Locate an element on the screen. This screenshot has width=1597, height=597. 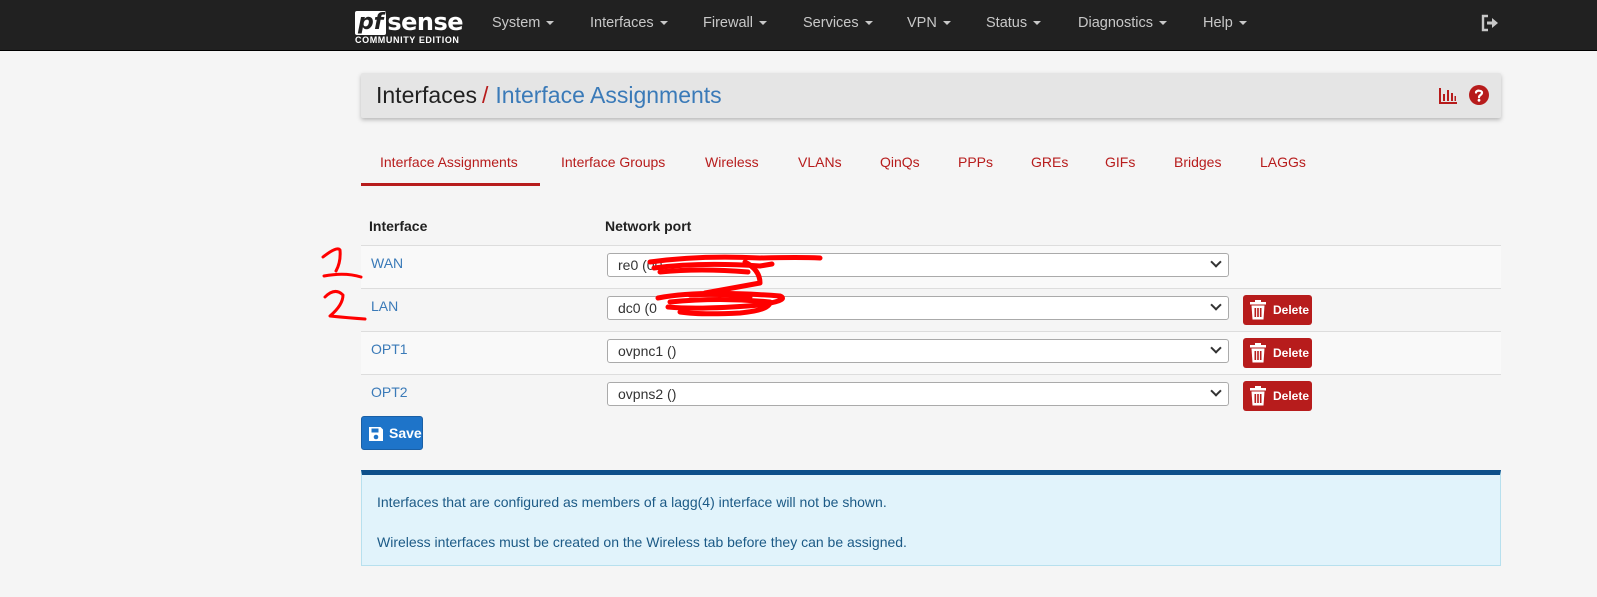
help-icon is located at coordinates (1479, 95).